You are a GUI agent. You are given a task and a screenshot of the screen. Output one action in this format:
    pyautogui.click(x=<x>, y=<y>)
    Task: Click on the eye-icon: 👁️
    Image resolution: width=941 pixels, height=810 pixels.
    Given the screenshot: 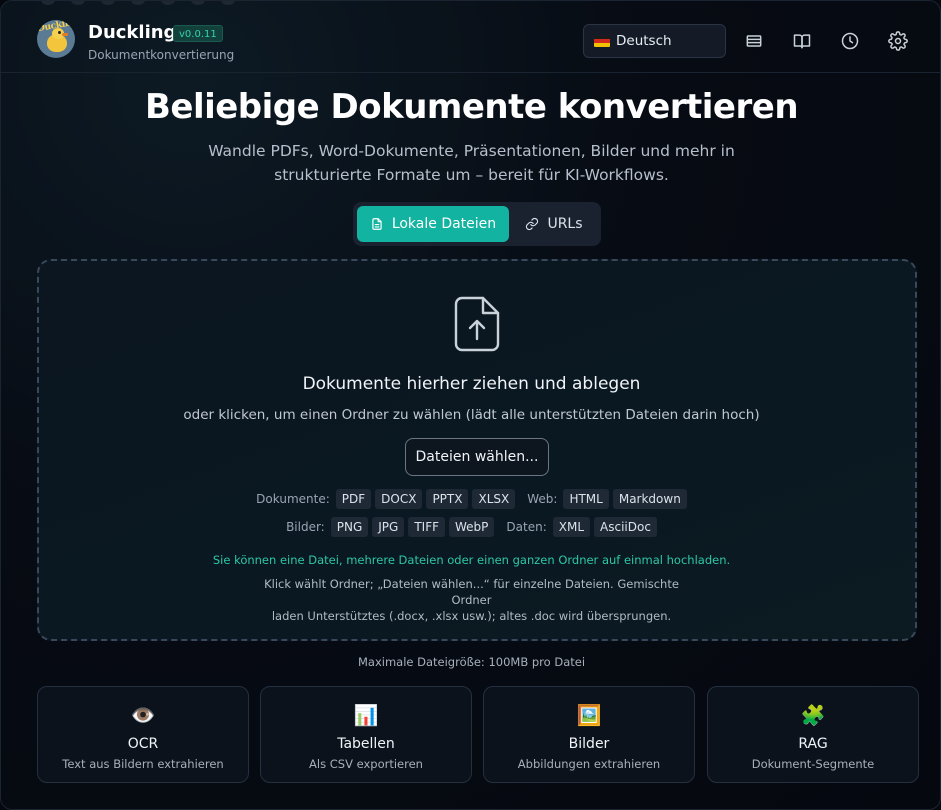 What is the action you would take?
    pyautogui.click(x=143, y=715)
    